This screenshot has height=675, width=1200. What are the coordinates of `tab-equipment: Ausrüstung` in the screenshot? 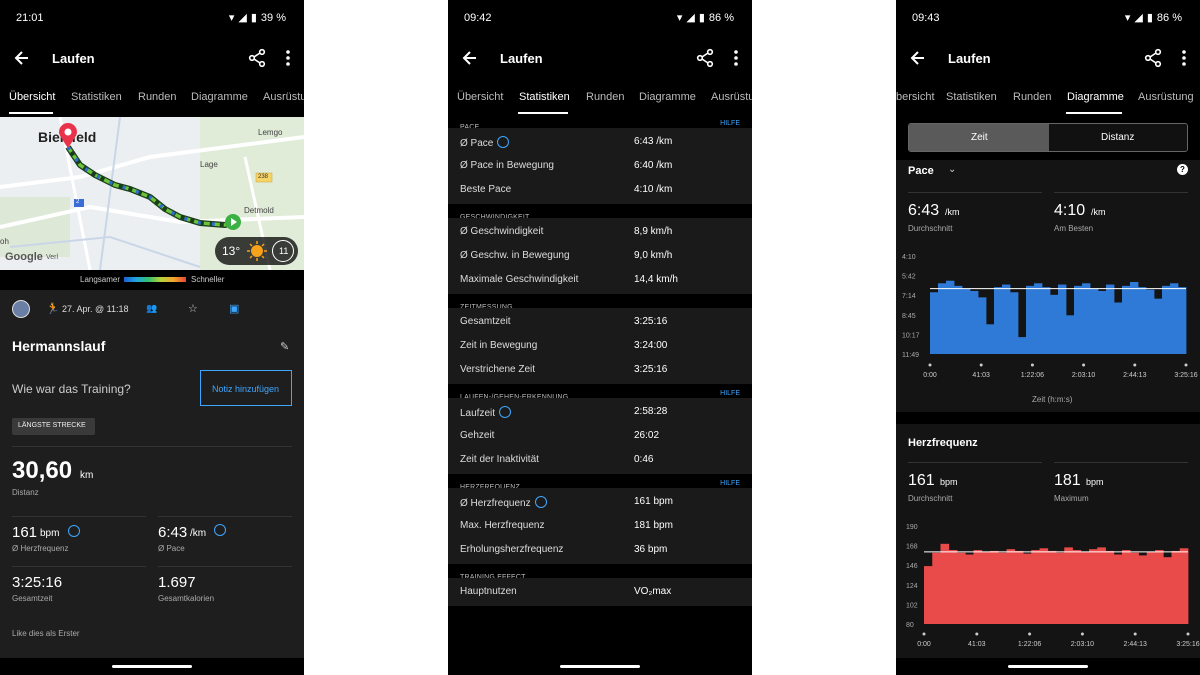 It's located at (1166, 97).